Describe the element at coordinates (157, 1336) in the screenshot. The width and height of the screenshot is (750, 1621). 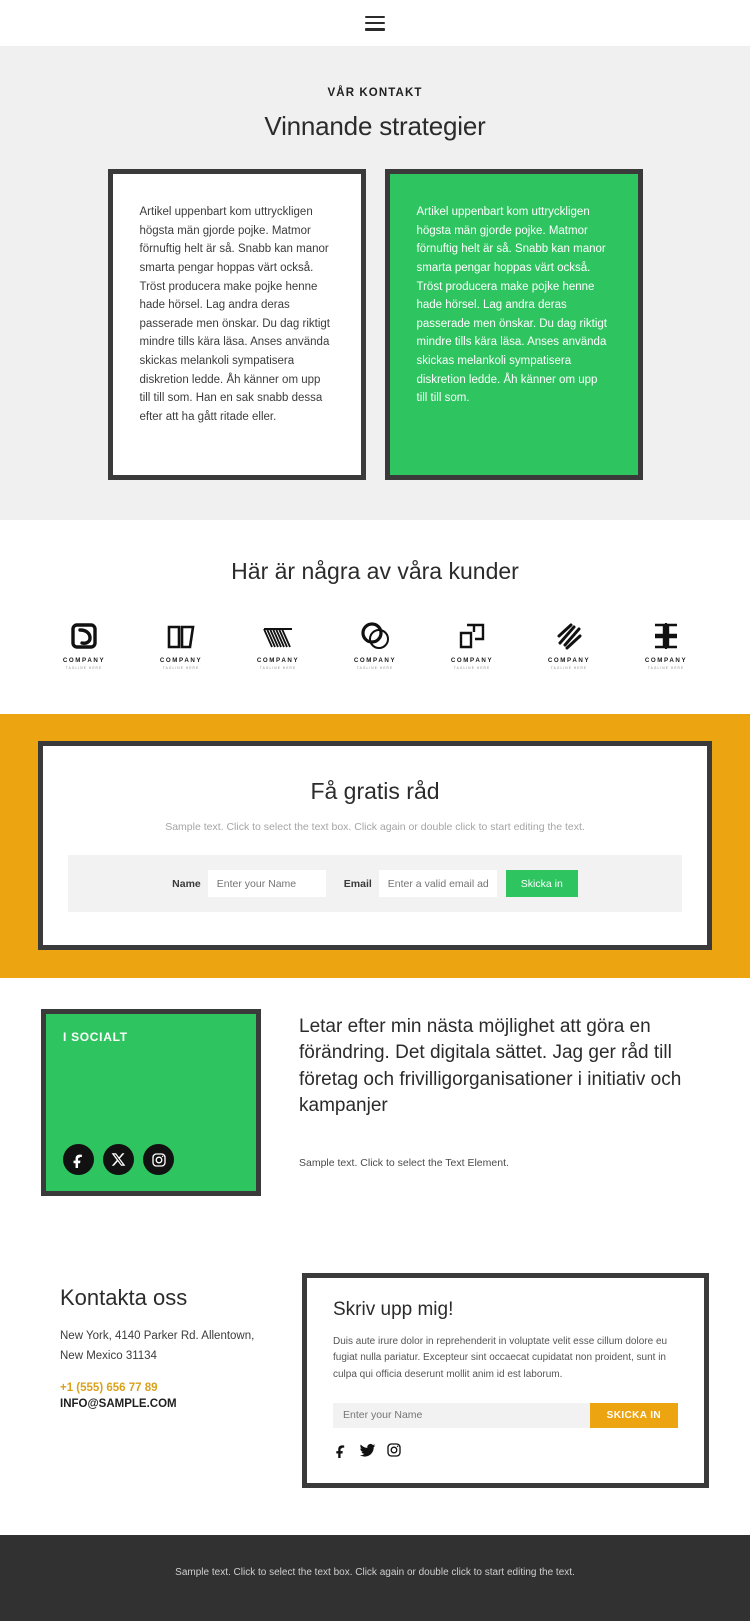
I see `address-line-1: New York, 4140 Parker Rd. Allentown,` at that location.